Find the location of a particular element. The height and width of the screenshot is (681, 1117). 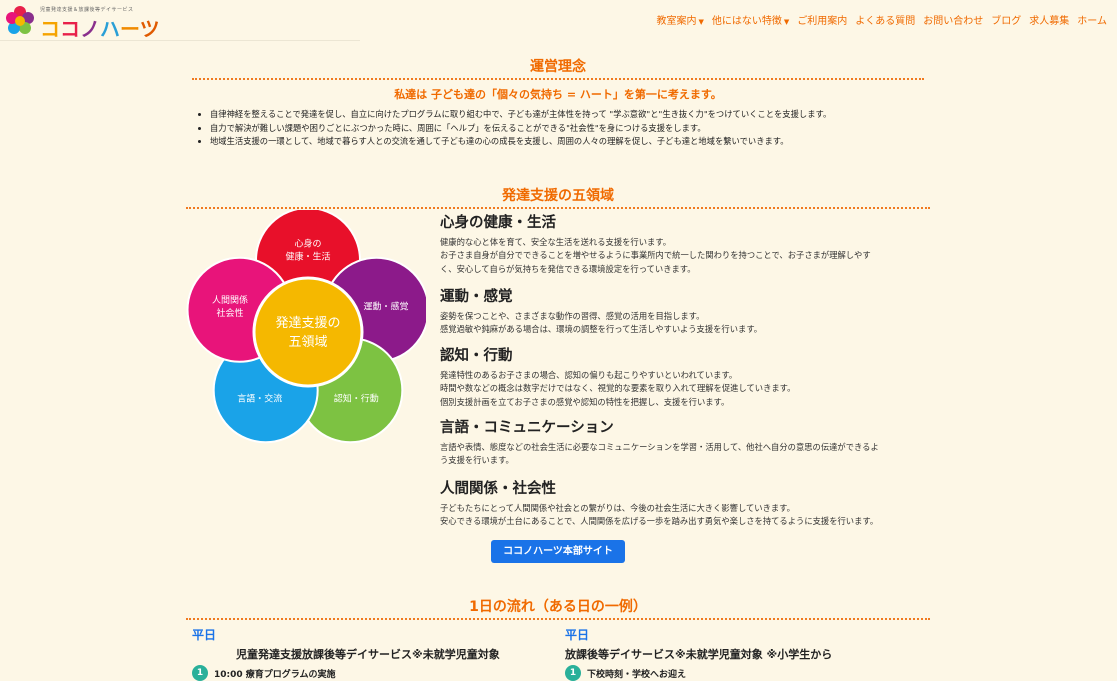

daily-flow-divider is located at coordinates (558, 619).